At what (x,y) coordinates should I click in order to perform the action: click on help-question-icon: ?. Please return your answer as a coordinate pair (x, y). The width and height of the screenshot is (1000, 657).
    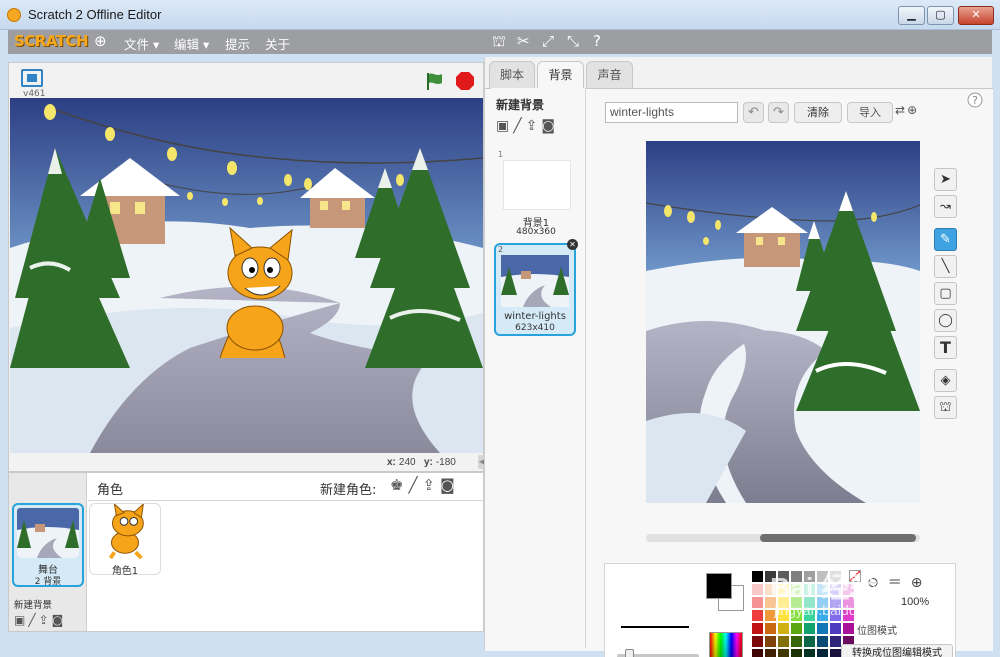
    Looking at the image, I should click on (975, 100).